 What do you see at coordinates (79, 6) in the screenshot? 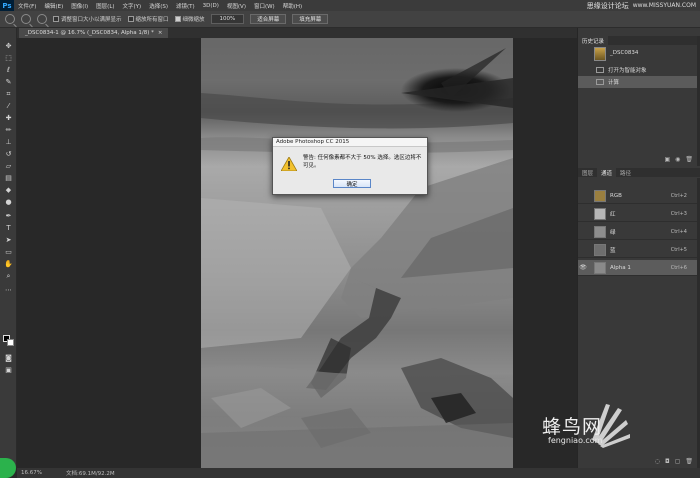
I see `menu-image: 图像(I)` at bounding box center [79, 6].